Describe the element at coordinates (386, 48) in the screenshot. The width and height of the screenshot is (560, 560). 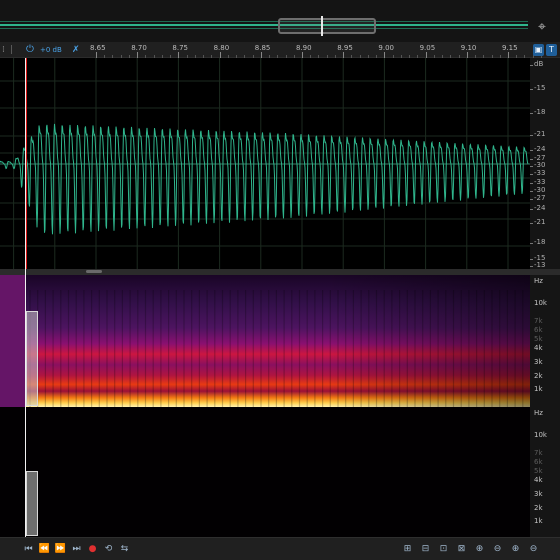
I see `time-tick-label: 9.00` at that location.